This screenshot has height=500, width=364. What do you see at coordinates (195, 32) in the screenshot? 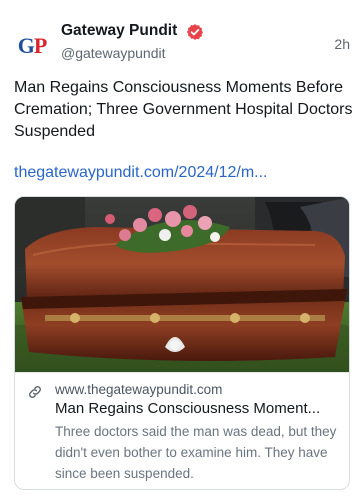
I see `verified-badge-icon` at bounding box center [195, 32].